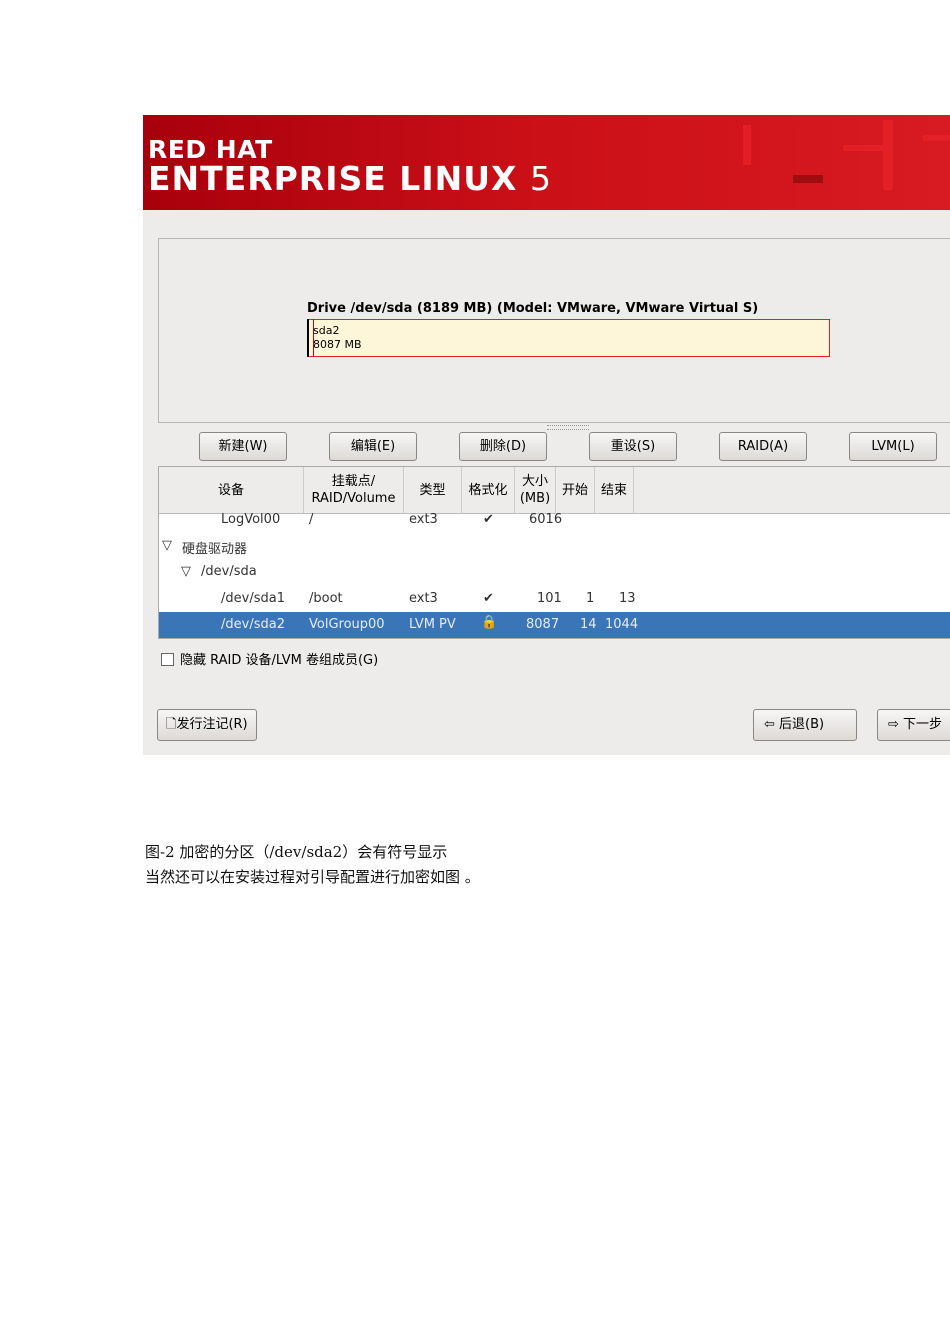  What do you see at coordinates (802, 724) in the screenshot?
I see `back-label: 后退(B)` at bounding box center [802, 724].